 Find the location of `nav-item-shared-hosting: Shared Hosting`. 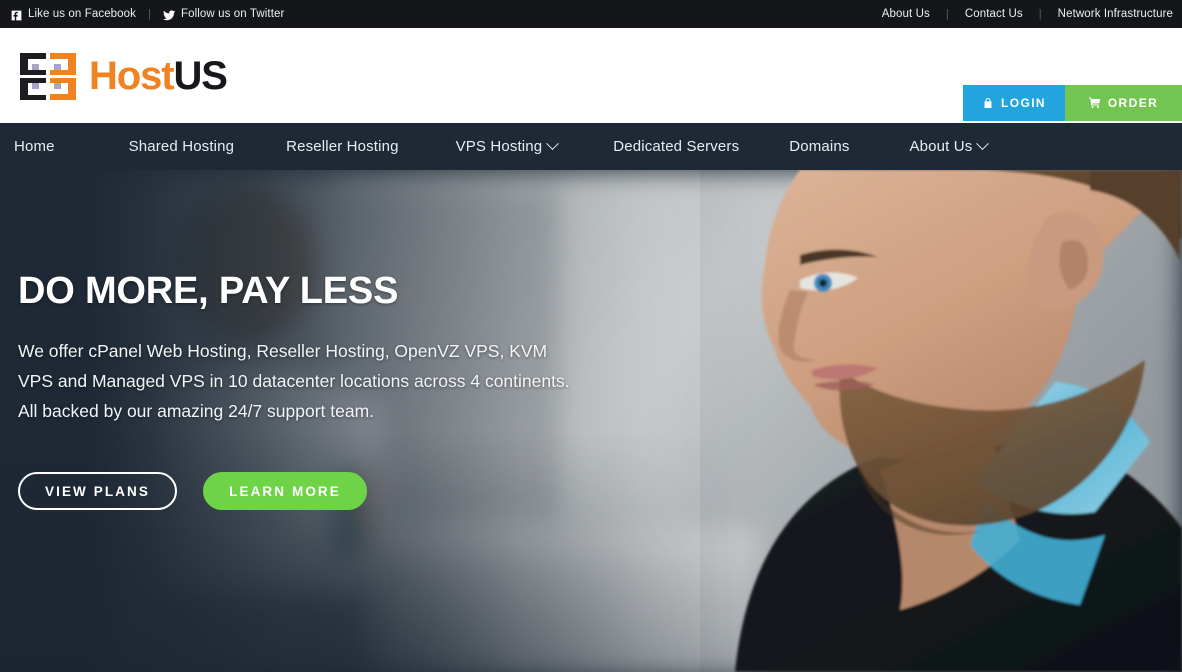

nav-item-shared-hosting: Shared Hosting is located at coordinates (182, 146).